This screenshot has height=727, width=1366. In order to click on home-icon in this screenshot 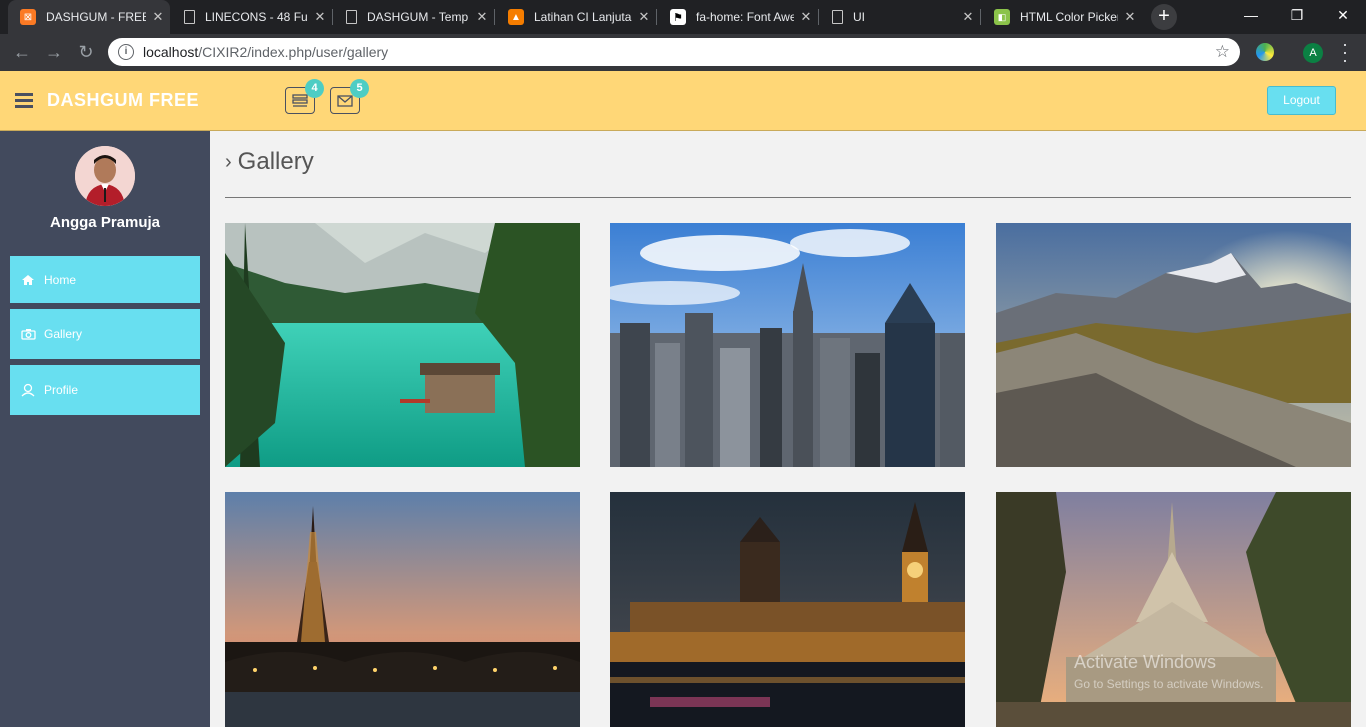, I will do `click(28, 280)`.